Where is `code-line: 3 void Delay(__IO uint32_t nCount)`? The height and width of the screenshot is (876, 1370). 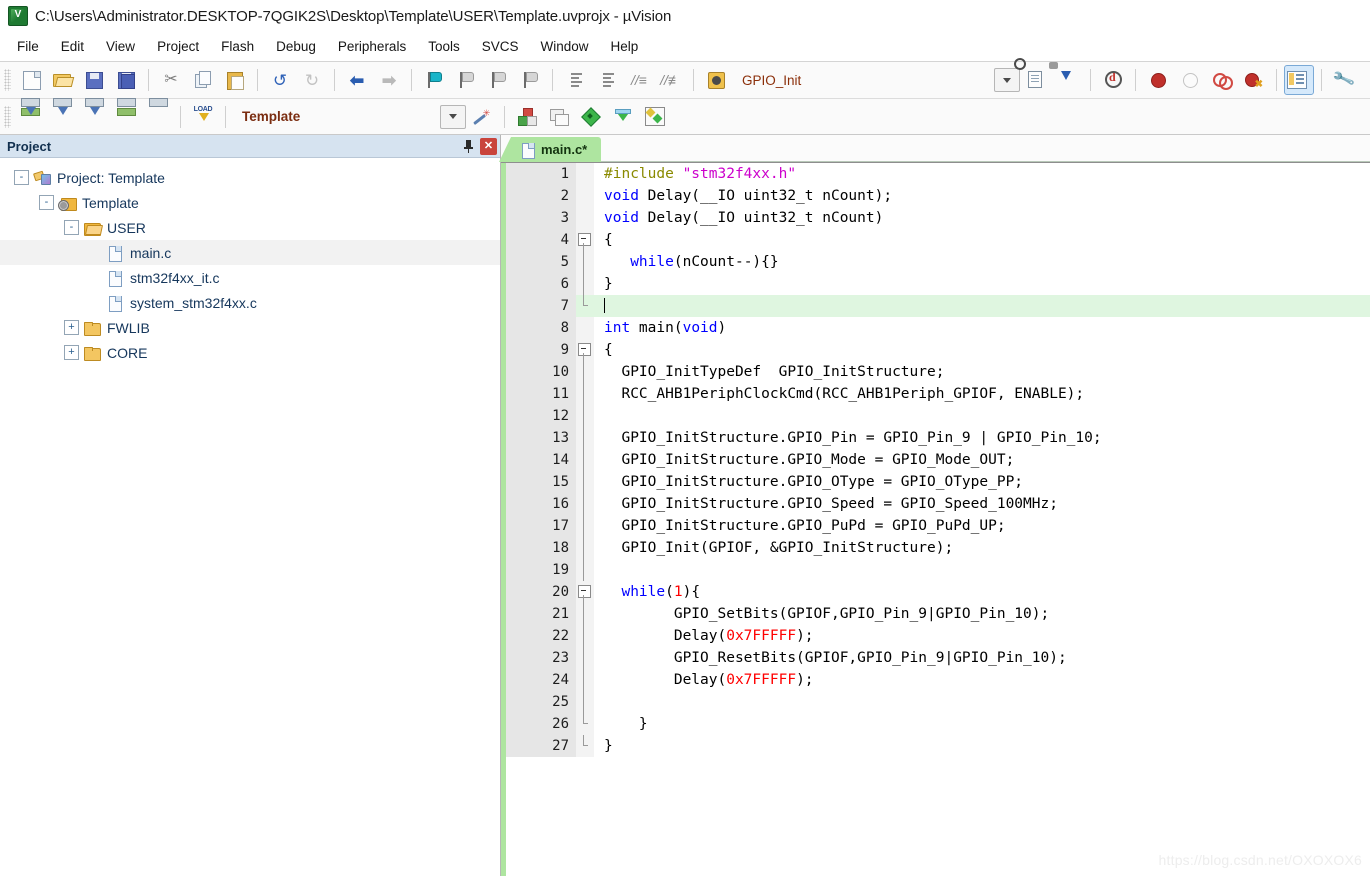
code-line: 3 void Delay(__IO uint32_t nCount) is located at coordinates (938, 218).